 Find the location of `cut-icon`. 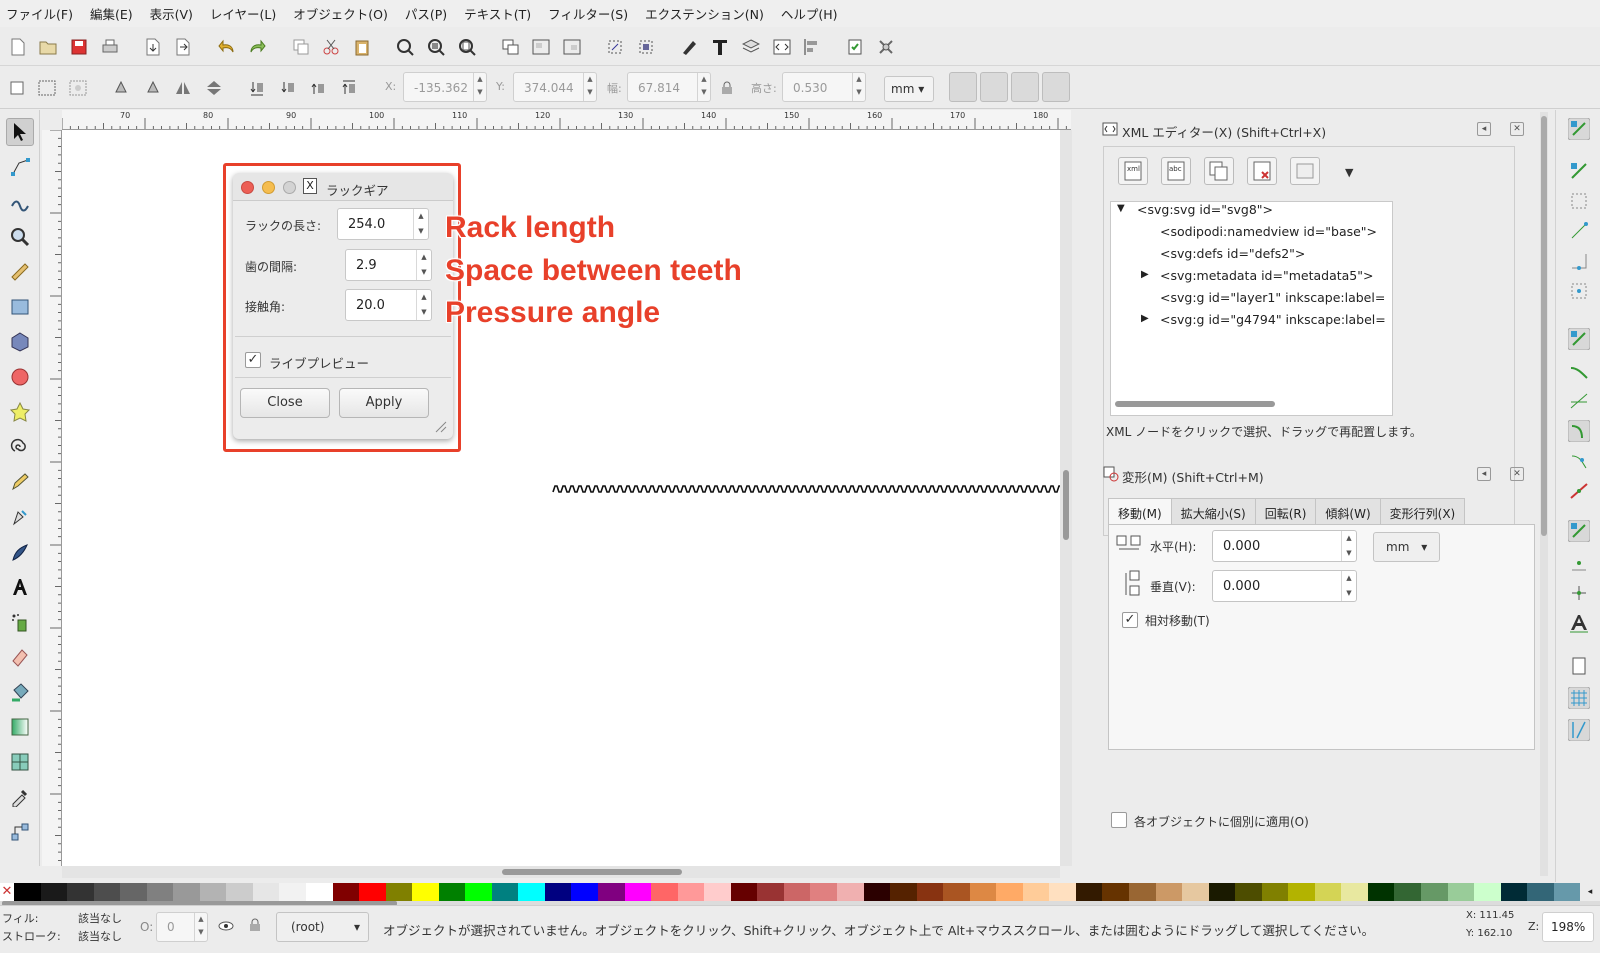

cut-icon is located at coordinates (331, 47).